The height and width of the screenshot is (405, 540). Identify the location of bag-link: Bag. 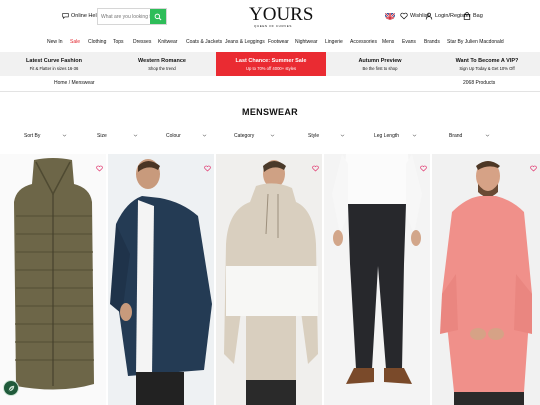
(473, 16).